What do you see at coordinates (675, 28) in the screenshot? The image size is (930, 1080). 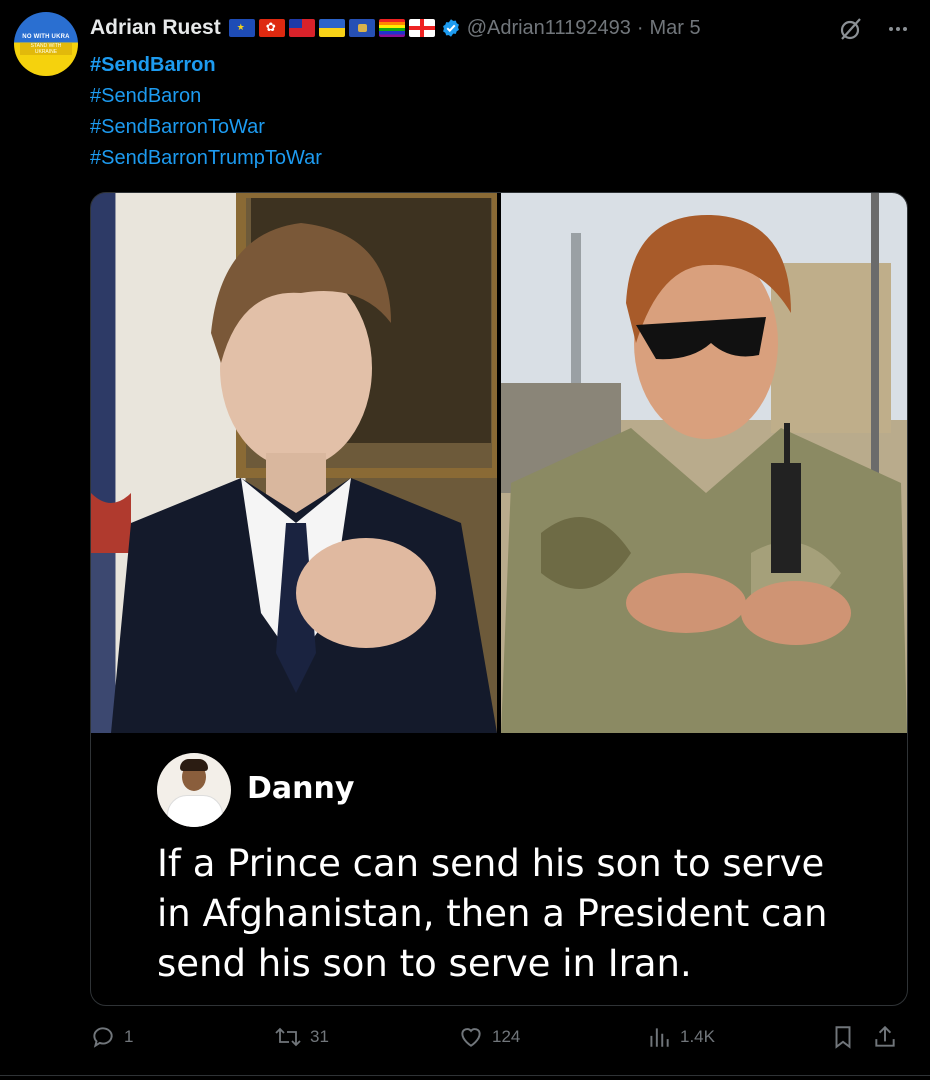 I see `tweet-date: Mar 5` at bounding box center [675, 28].